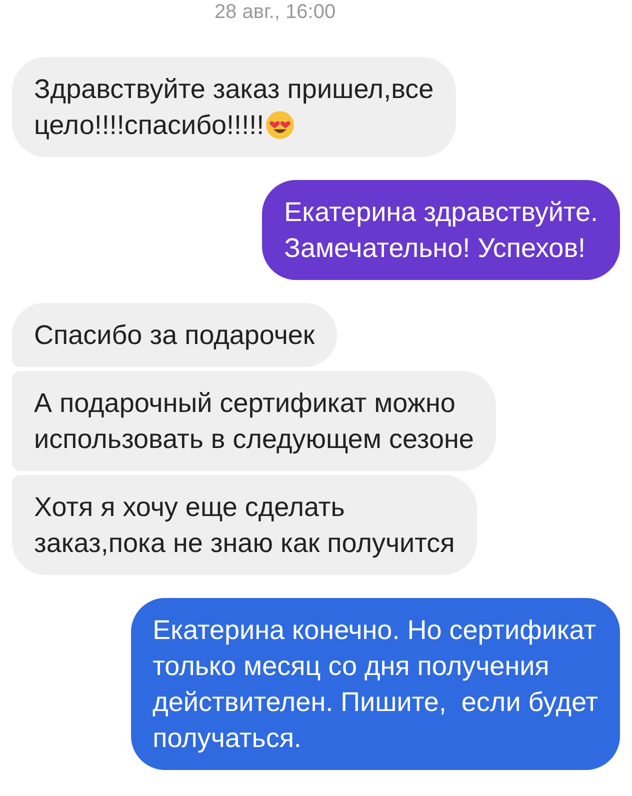 Image resolution: width=632 pixels, height=796 pixels. What do you see at coordinates (149, 125) in the screenshot?
I see `message-line: цело!!!!спасибо!!!!!` at bounding box center [149, 125].